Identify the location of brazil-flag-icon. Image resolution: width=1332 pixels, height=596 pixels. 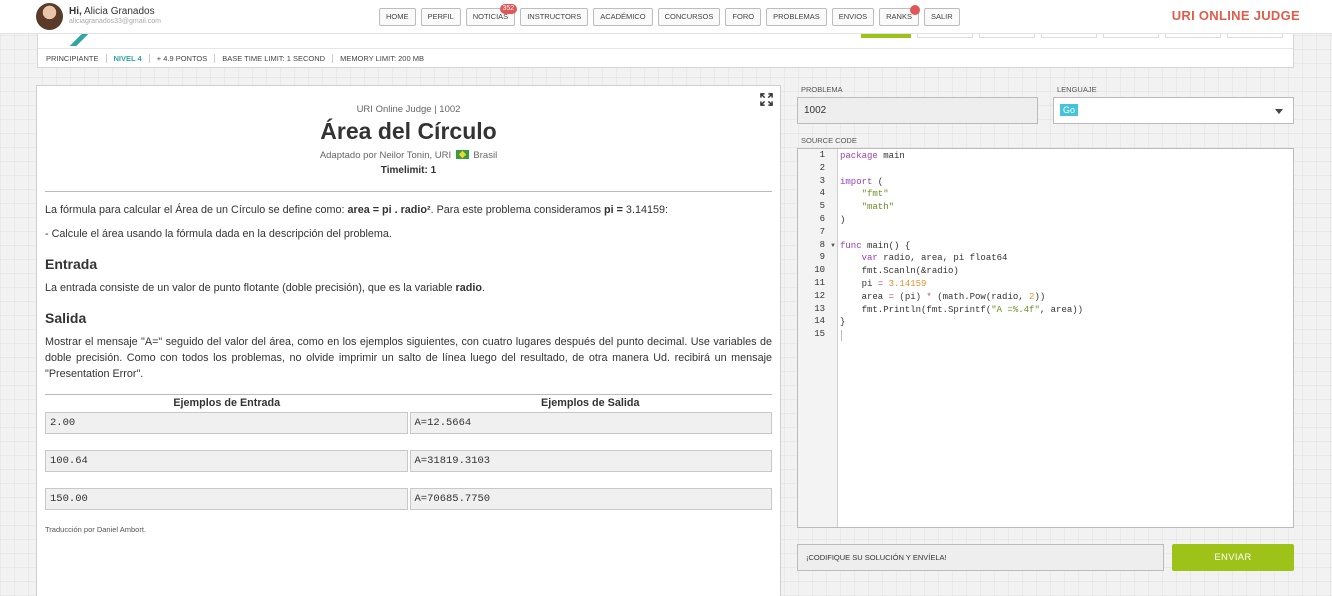
(462, 154).